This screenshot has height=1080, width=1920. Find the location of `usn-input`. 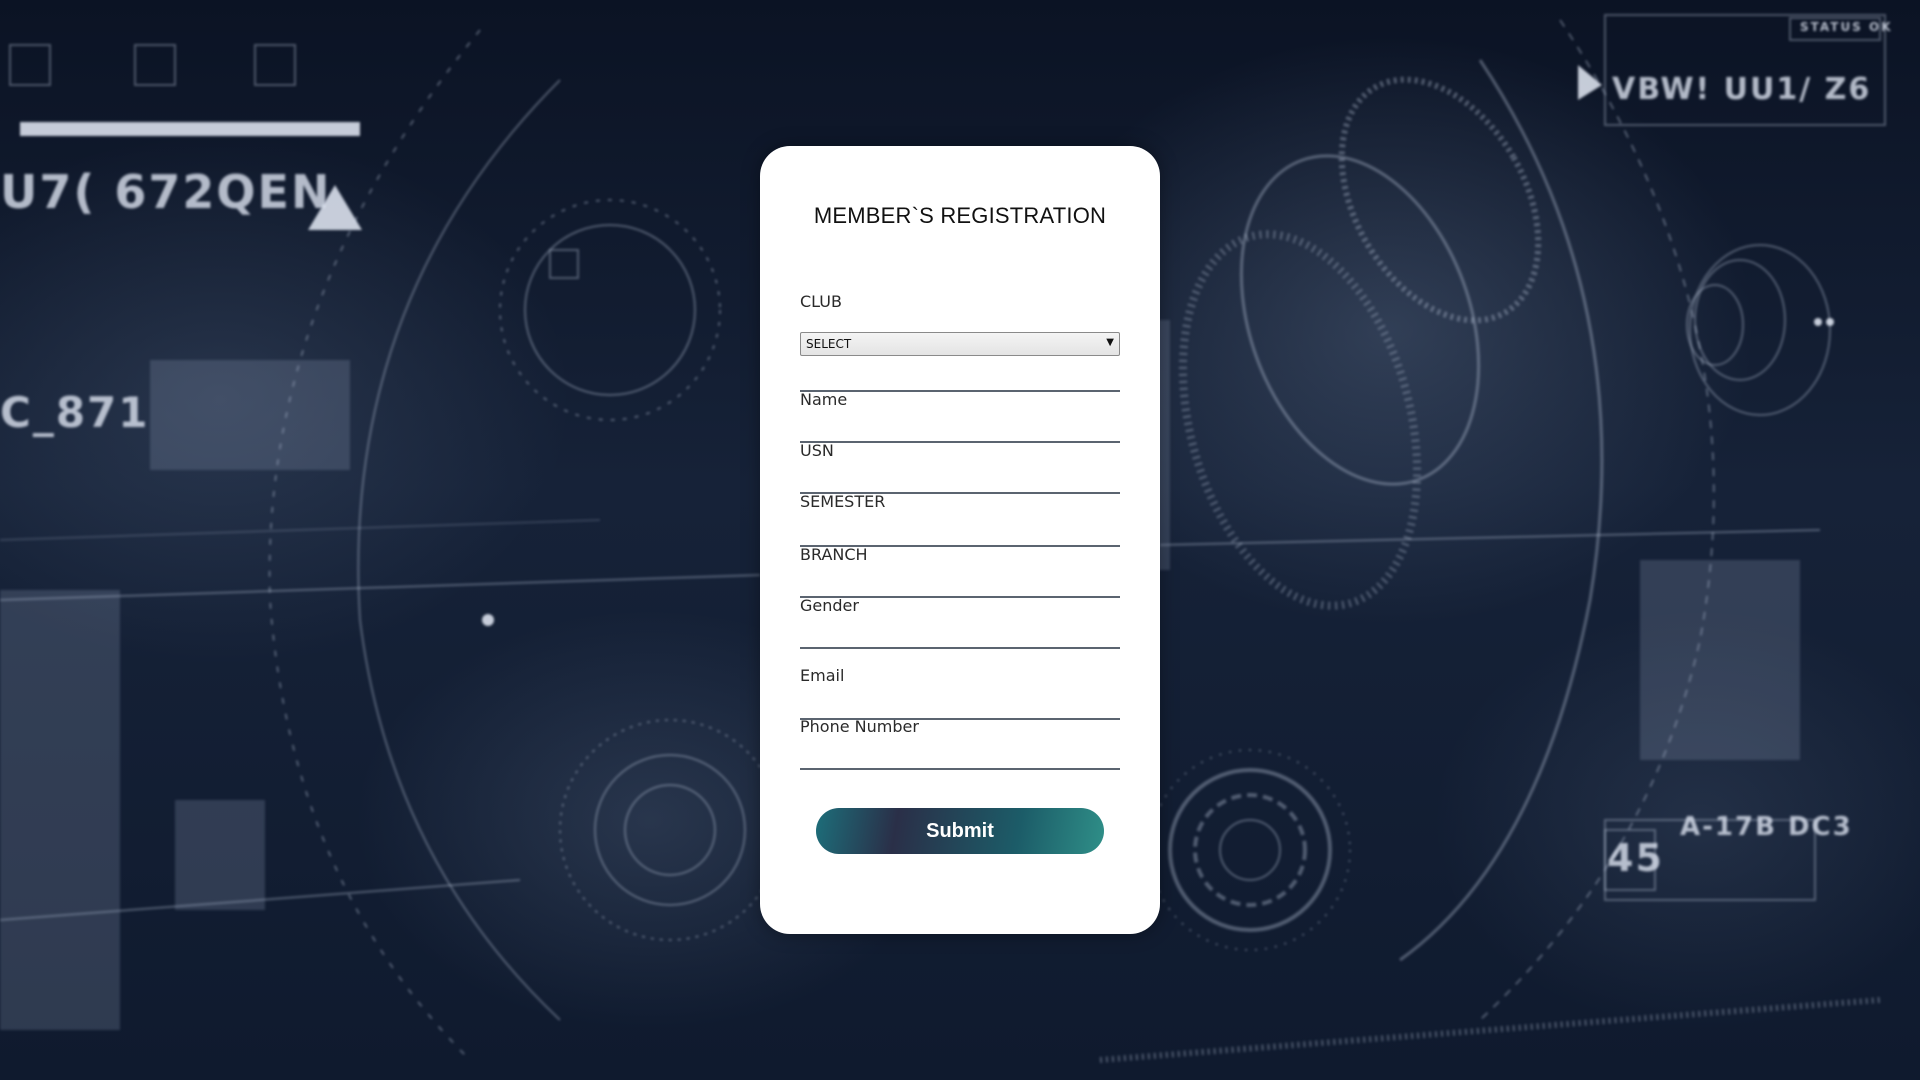

usn-input is located at coordinates (962, 422).